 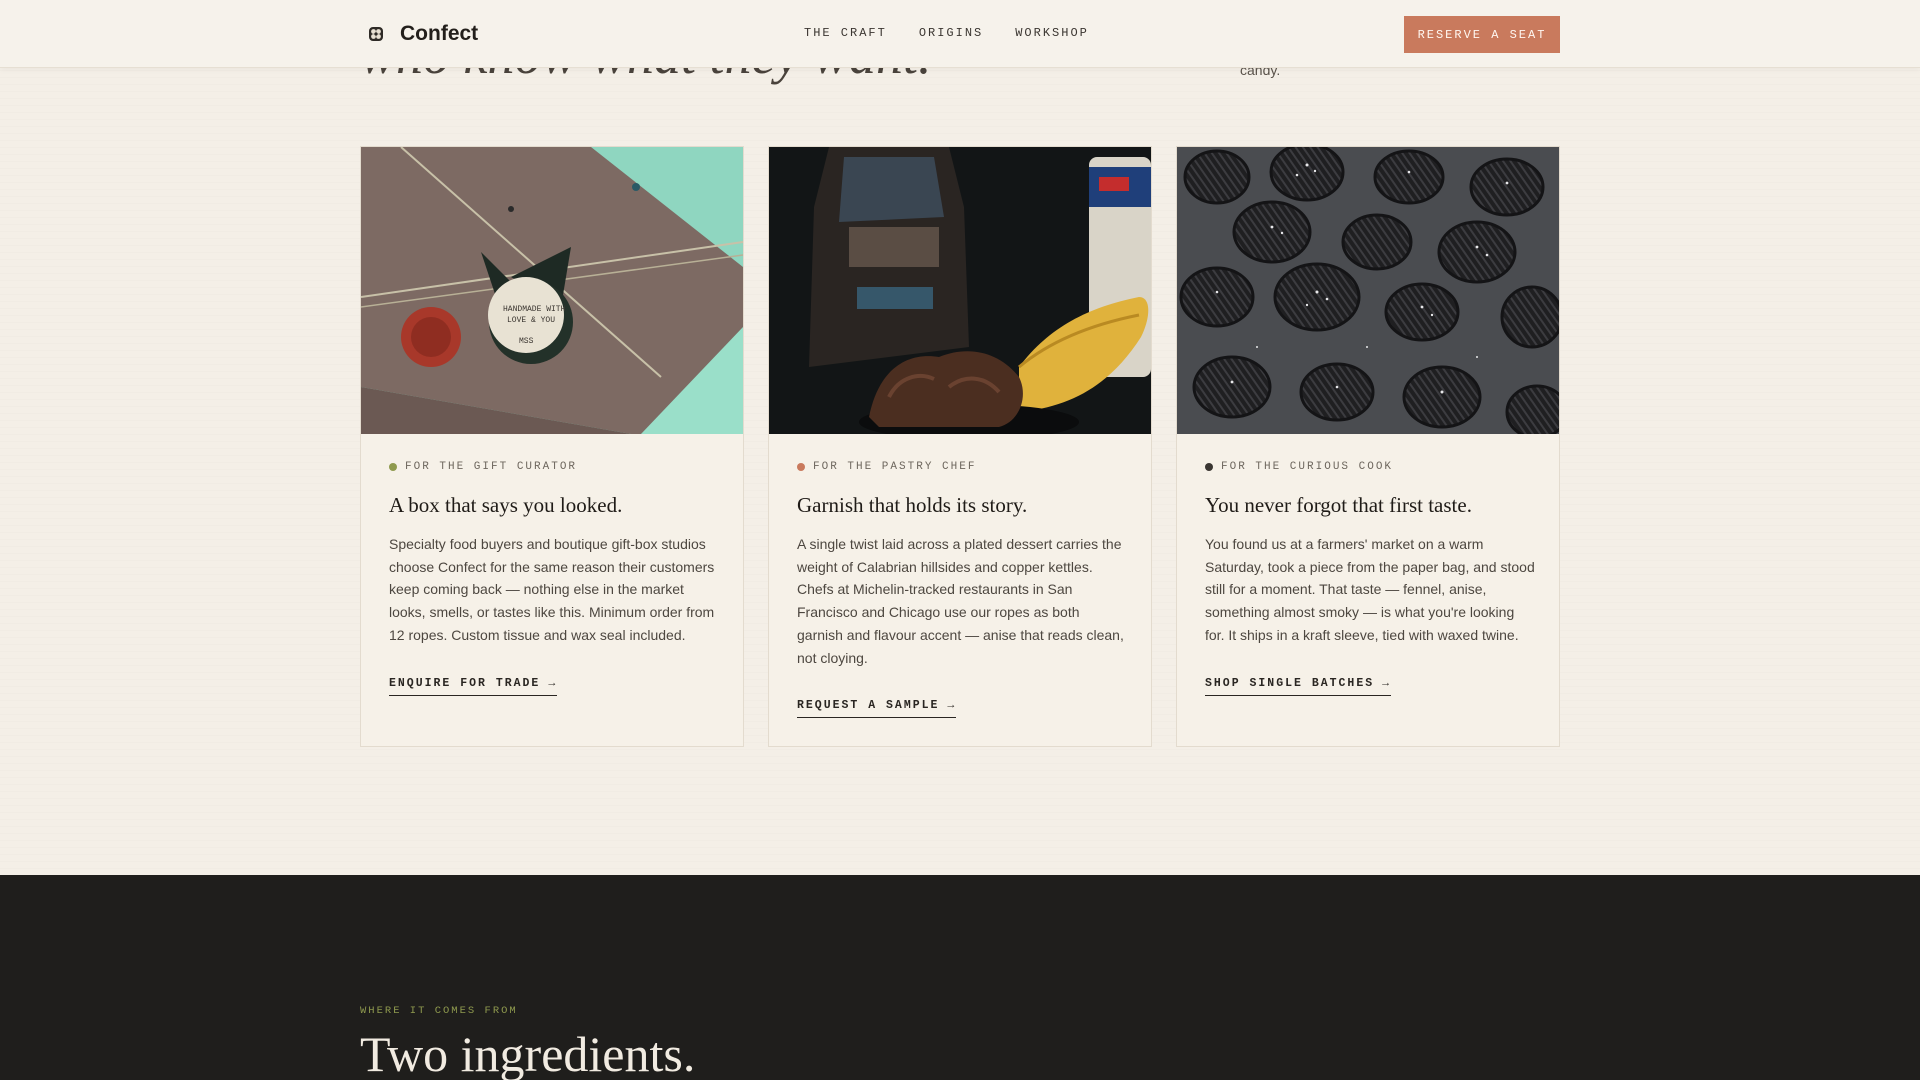 What do you see at coordinates (951, 33) in the screenshot?
I see `nav-item-origins: ORIGINS` at bounding box center [951, 33].